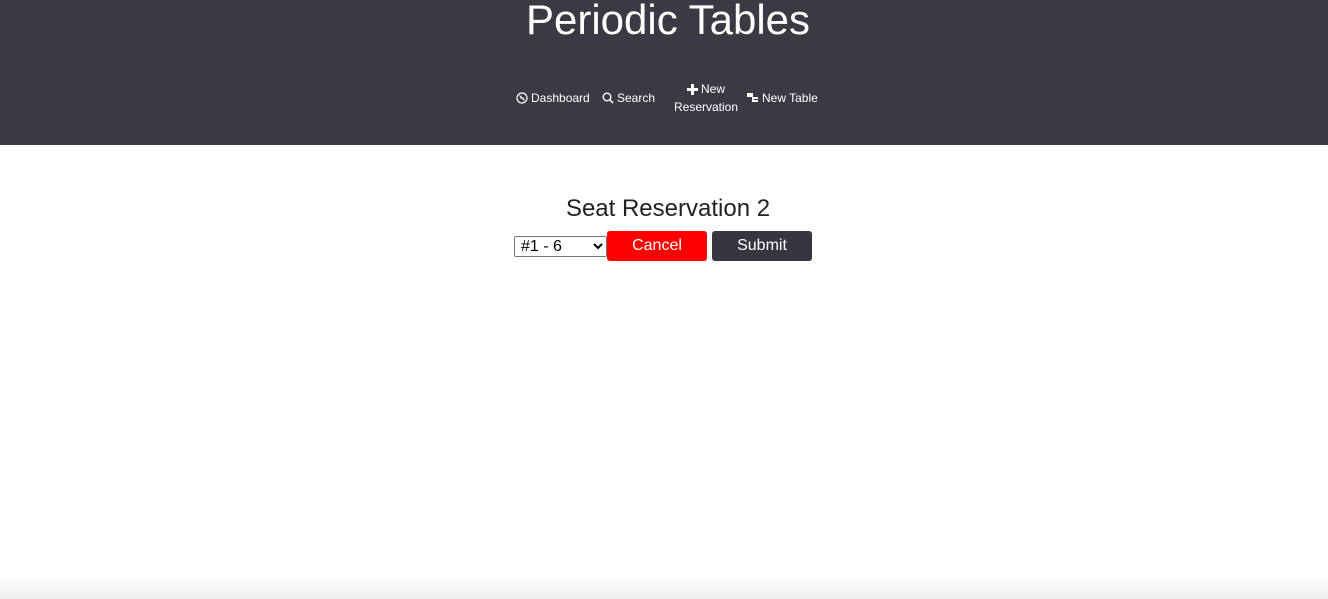 This screenshot has width=1328, height=599. What do you see at coordinates (560, 98) in the screenshot?
I see `nav-dashboard-label: Dashboard` at bounding box center [560, 98].